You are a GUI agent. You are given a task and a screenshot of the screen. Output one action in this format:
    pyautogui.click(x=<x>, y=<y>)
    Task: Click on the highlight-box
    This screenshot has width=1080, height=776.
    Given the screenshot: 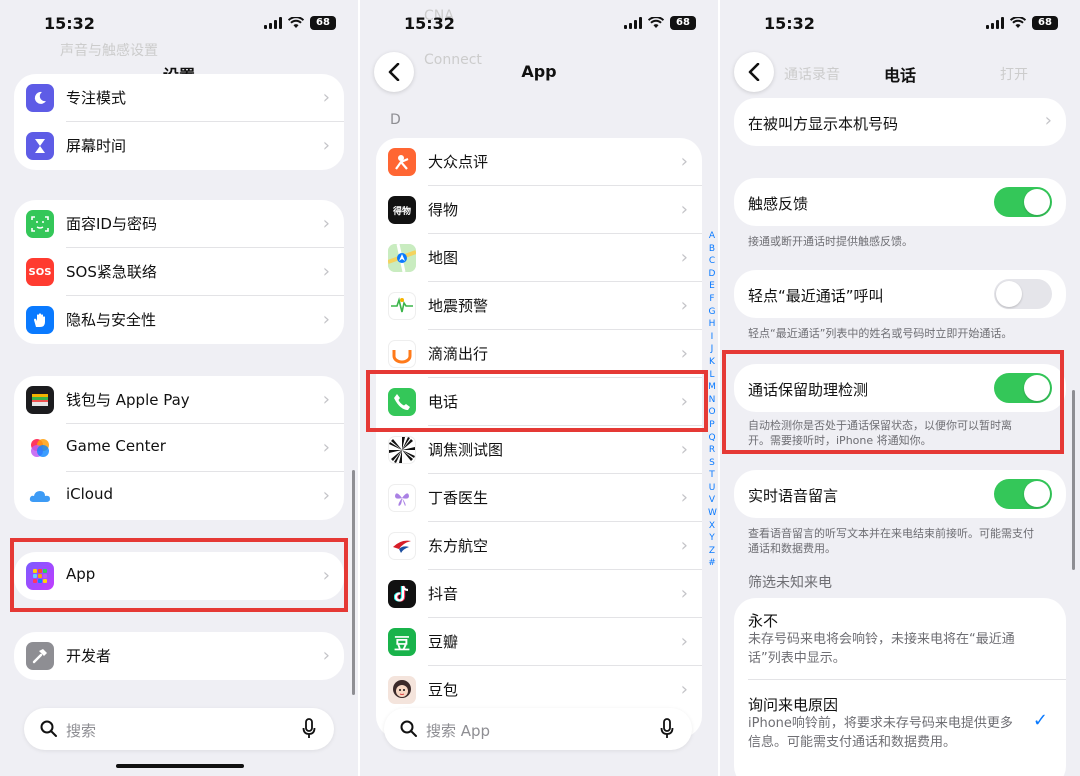 What is the action you would take?
    pyautogui.click(x=179, y=575)
    